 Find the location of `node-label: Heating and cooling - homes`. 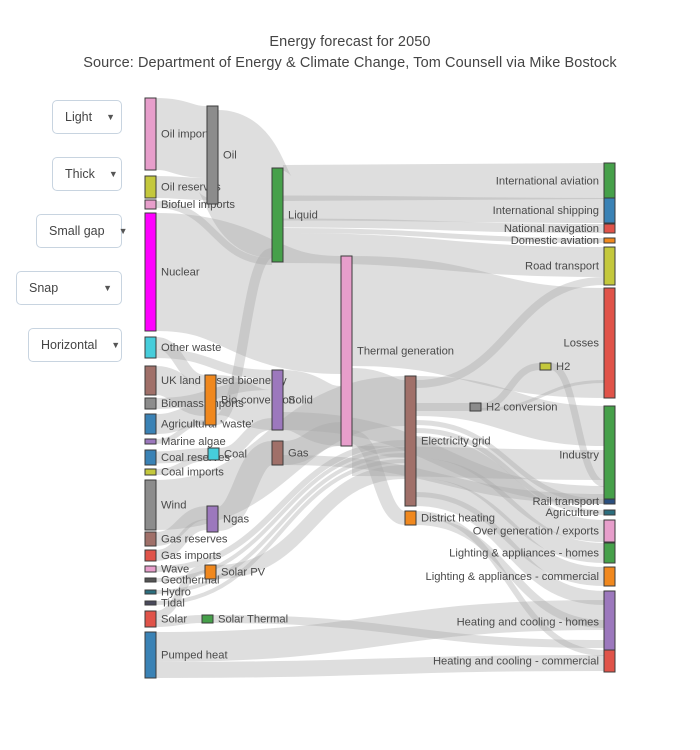

node-label: Heating and cooling - homes is located at coordinates (528, 622).